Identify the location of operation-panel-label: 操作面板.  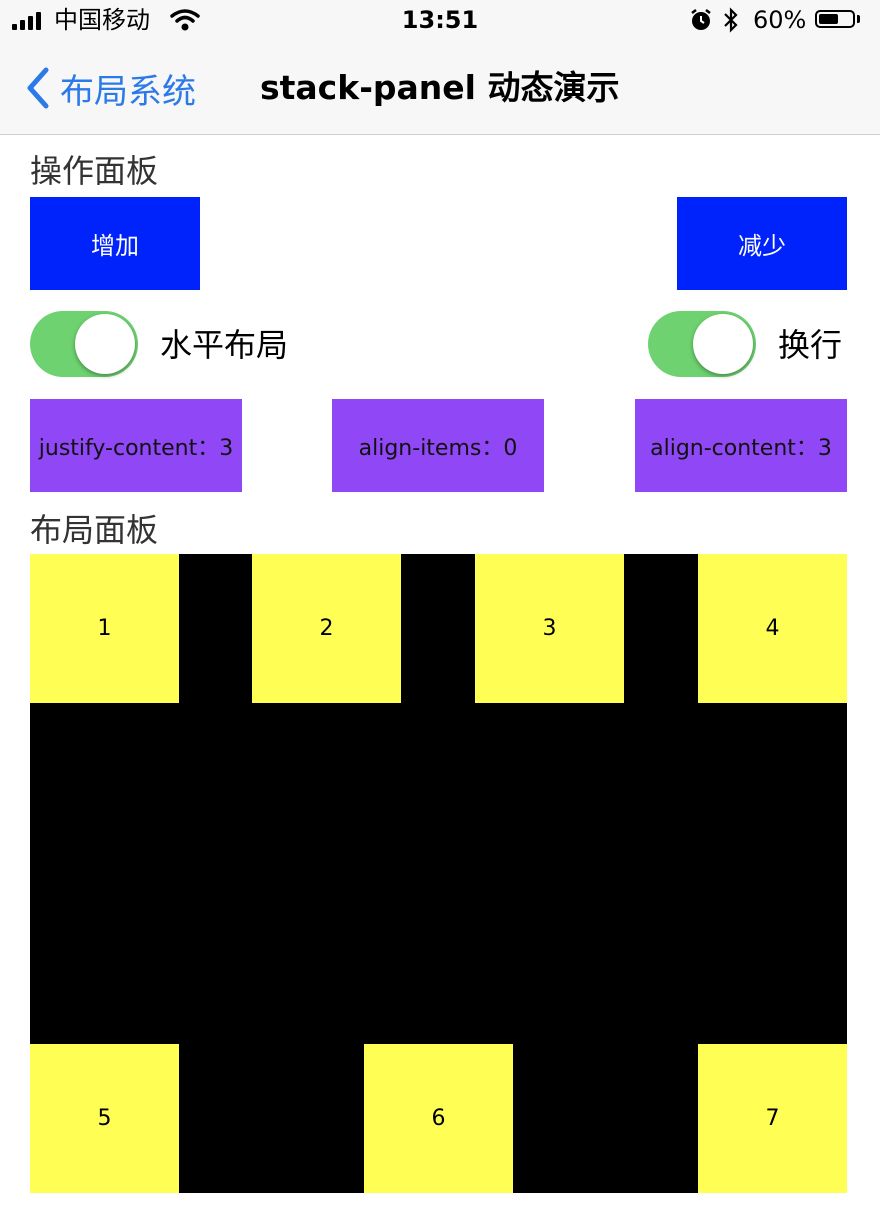
(94, 171).